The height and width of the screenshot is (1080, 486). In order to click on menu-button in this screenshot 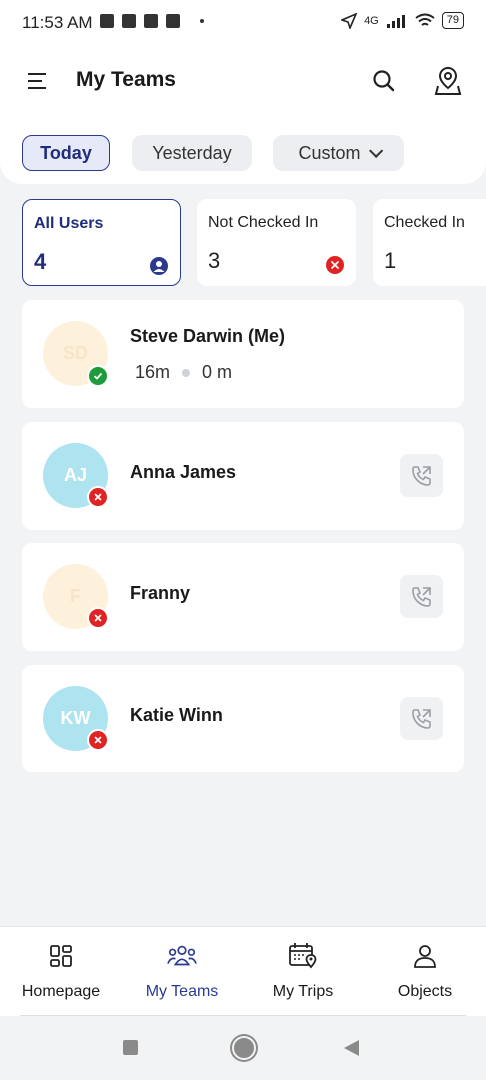, I will do `click(38, 81)`.